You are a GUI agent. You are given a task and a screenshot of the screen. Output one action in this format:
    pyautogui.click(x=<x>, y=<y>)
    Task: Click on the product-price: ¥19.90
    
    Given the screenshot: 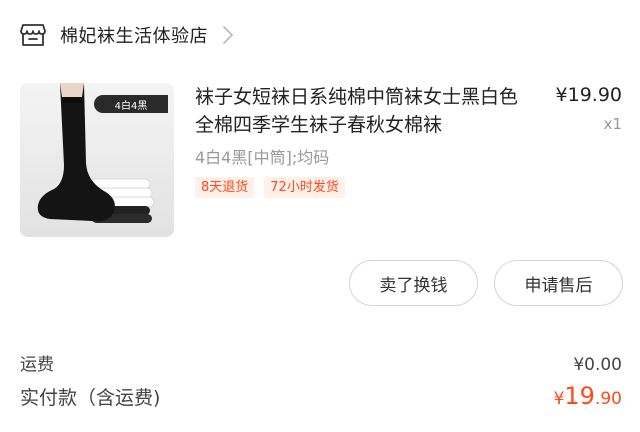 What is the action you would take?
    pyautogui.click(x=588, y=95)
    